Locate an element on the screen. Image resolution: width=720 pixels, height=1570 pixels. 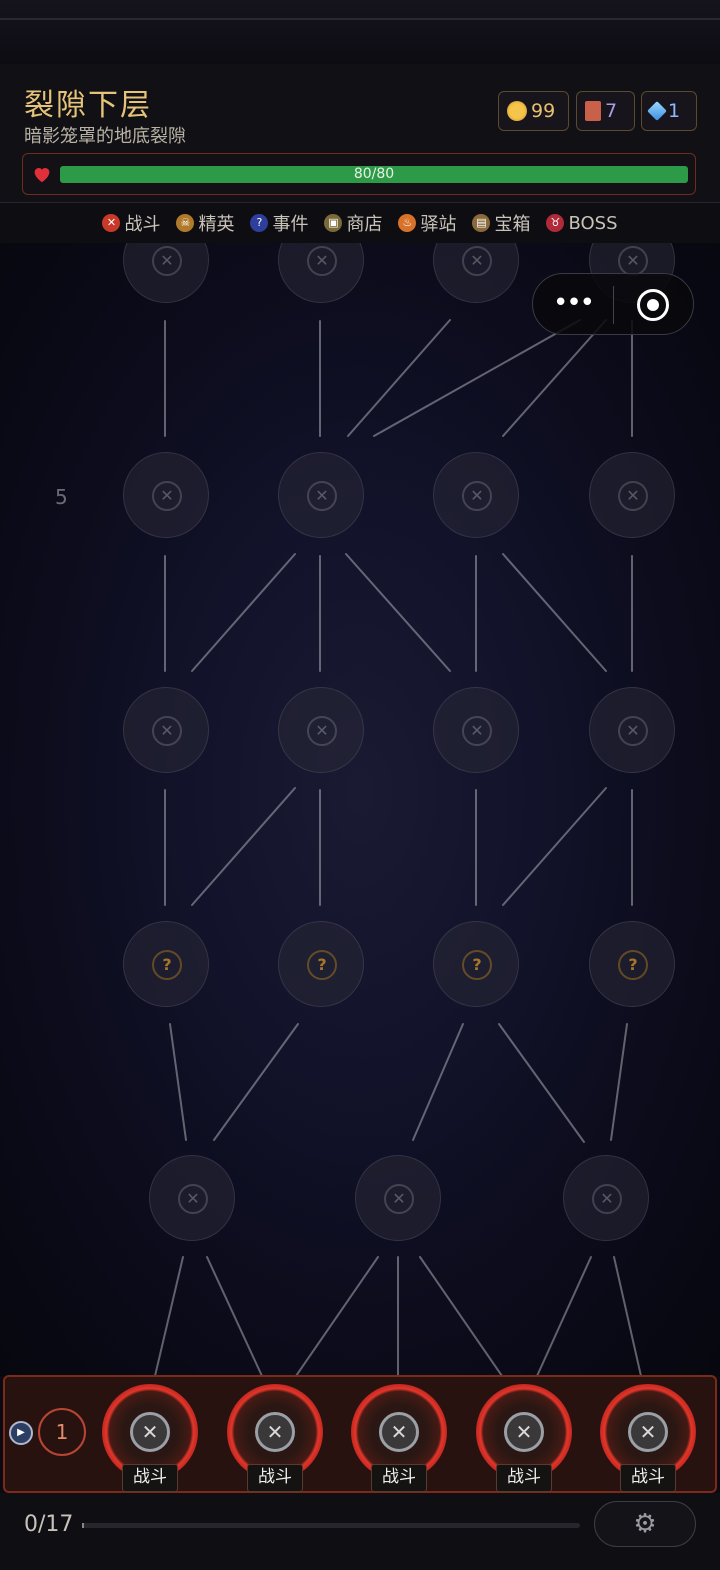
campfire-icon: ♨ is located at coordinates (407, 223).